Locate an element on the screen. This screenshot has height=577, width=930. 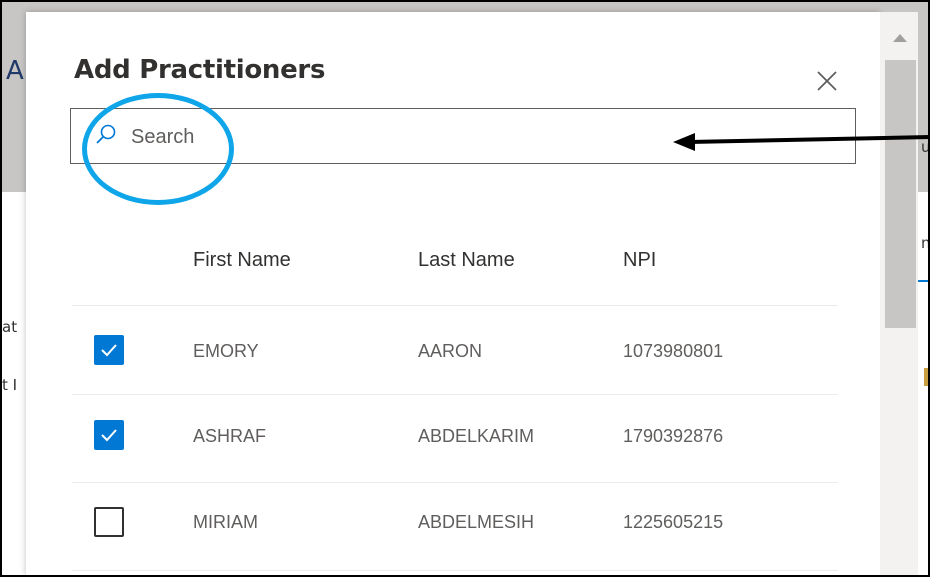
close-button is located at coordinates (827, 81).